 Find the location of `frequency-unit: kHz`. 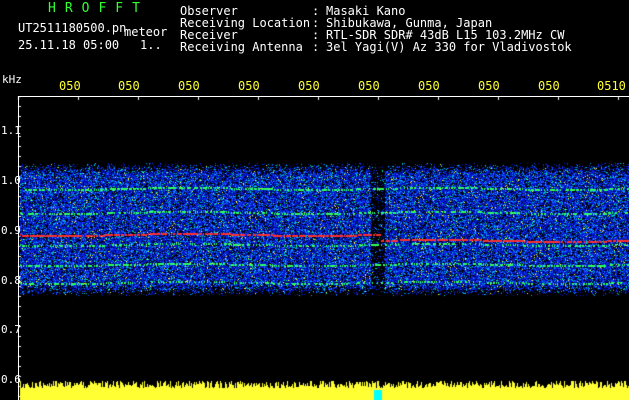

frequency-unit: kHz is located at coordinates (12, 79).